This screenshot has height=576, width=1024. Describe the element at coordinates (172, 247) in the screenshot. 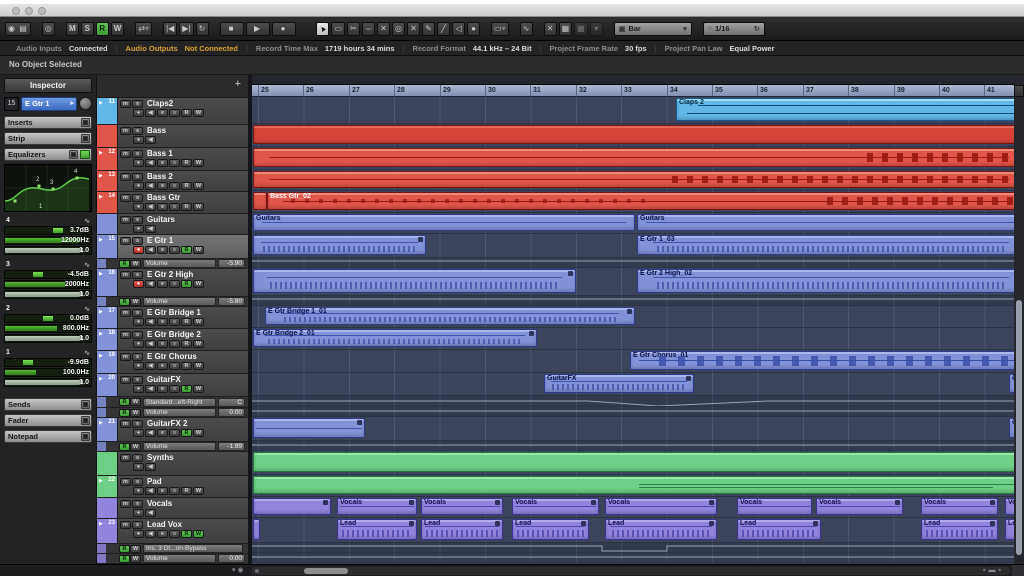

I see `track-e-gtr-1: ▶ 15 m s E Gtr 1 ● ◀ e ≡ R W` at that location.